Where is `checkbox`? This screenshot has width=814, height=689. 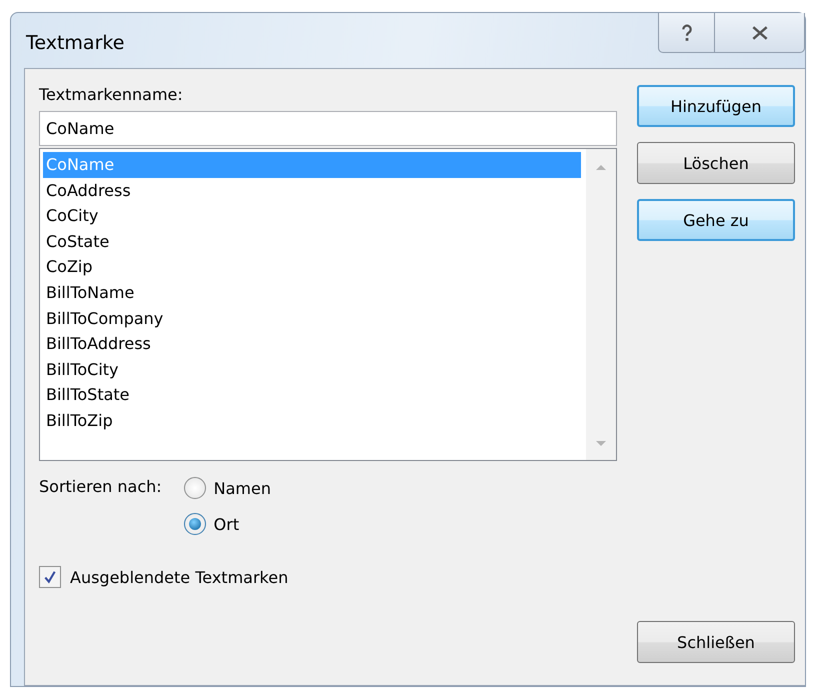 checkbox is located at coordinates (50, 577).